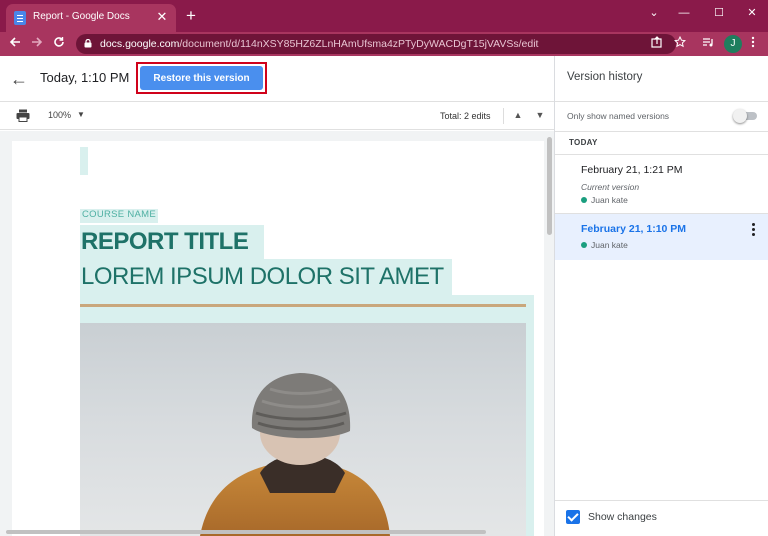  I want to click on doc-toolbar: 100% ▼ Total: 2 edits ▲ ▼, so click(277, 116).